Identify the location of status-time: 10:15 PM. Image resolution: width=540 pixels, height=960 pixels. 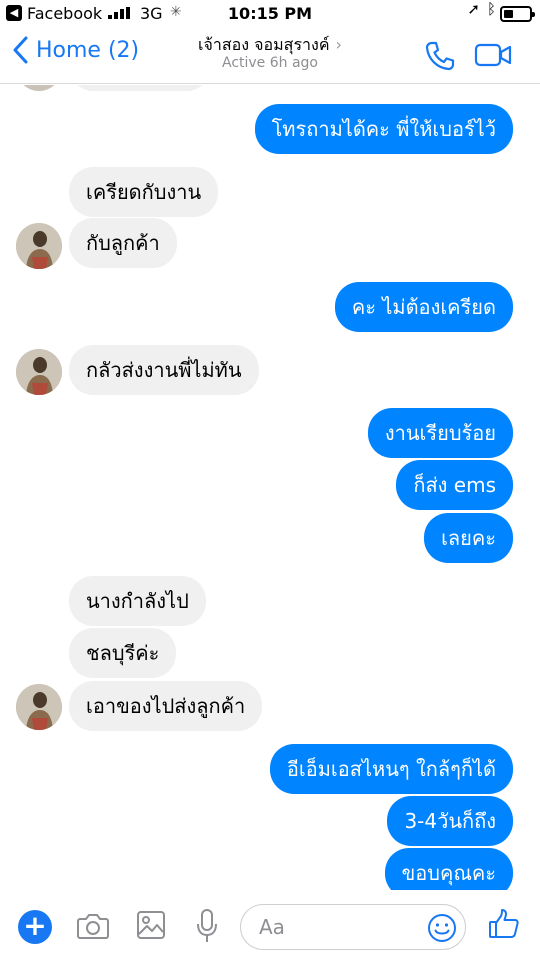
(270, 13).